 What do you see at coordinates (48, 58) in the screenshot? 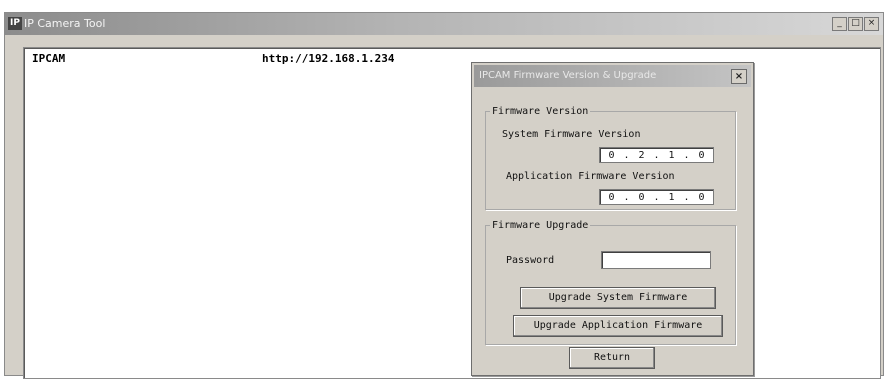
I see `camera-name: IPCAM` at bounding box center [48, 58].